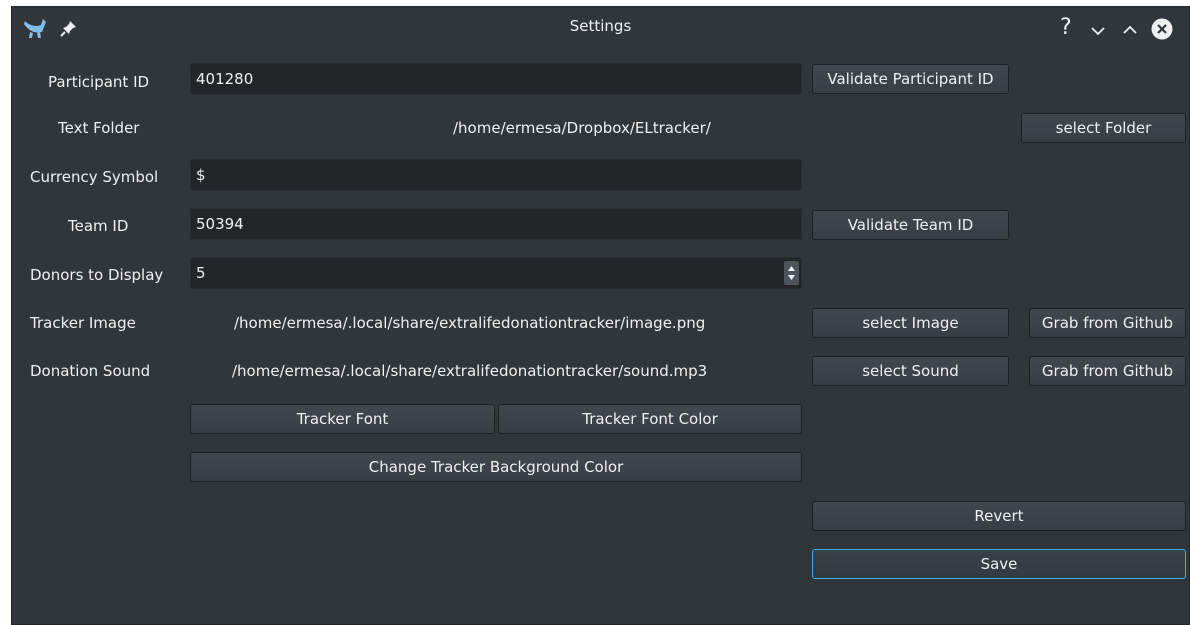 The height and width of the screenshot is (625, 1190). I want to click on text-folder-path: /home/ermesa/Dropbox/ELtracker/, so click(582, 128).